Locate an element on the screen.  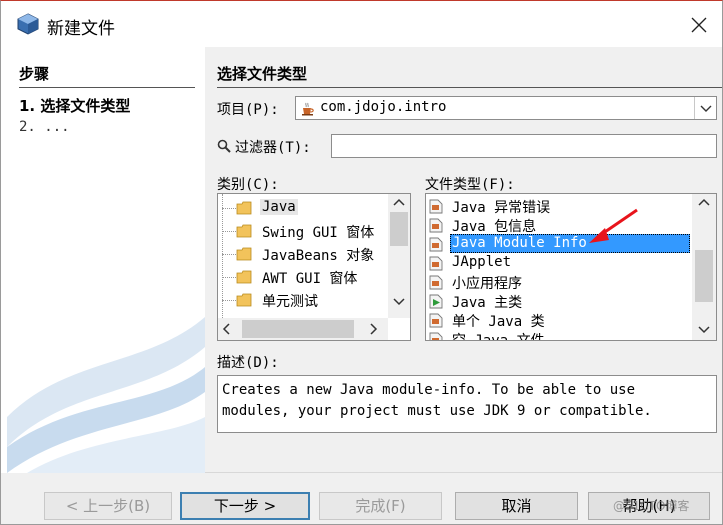
file-type-item: Java 异常错误 is located at coordinates (560, 206).